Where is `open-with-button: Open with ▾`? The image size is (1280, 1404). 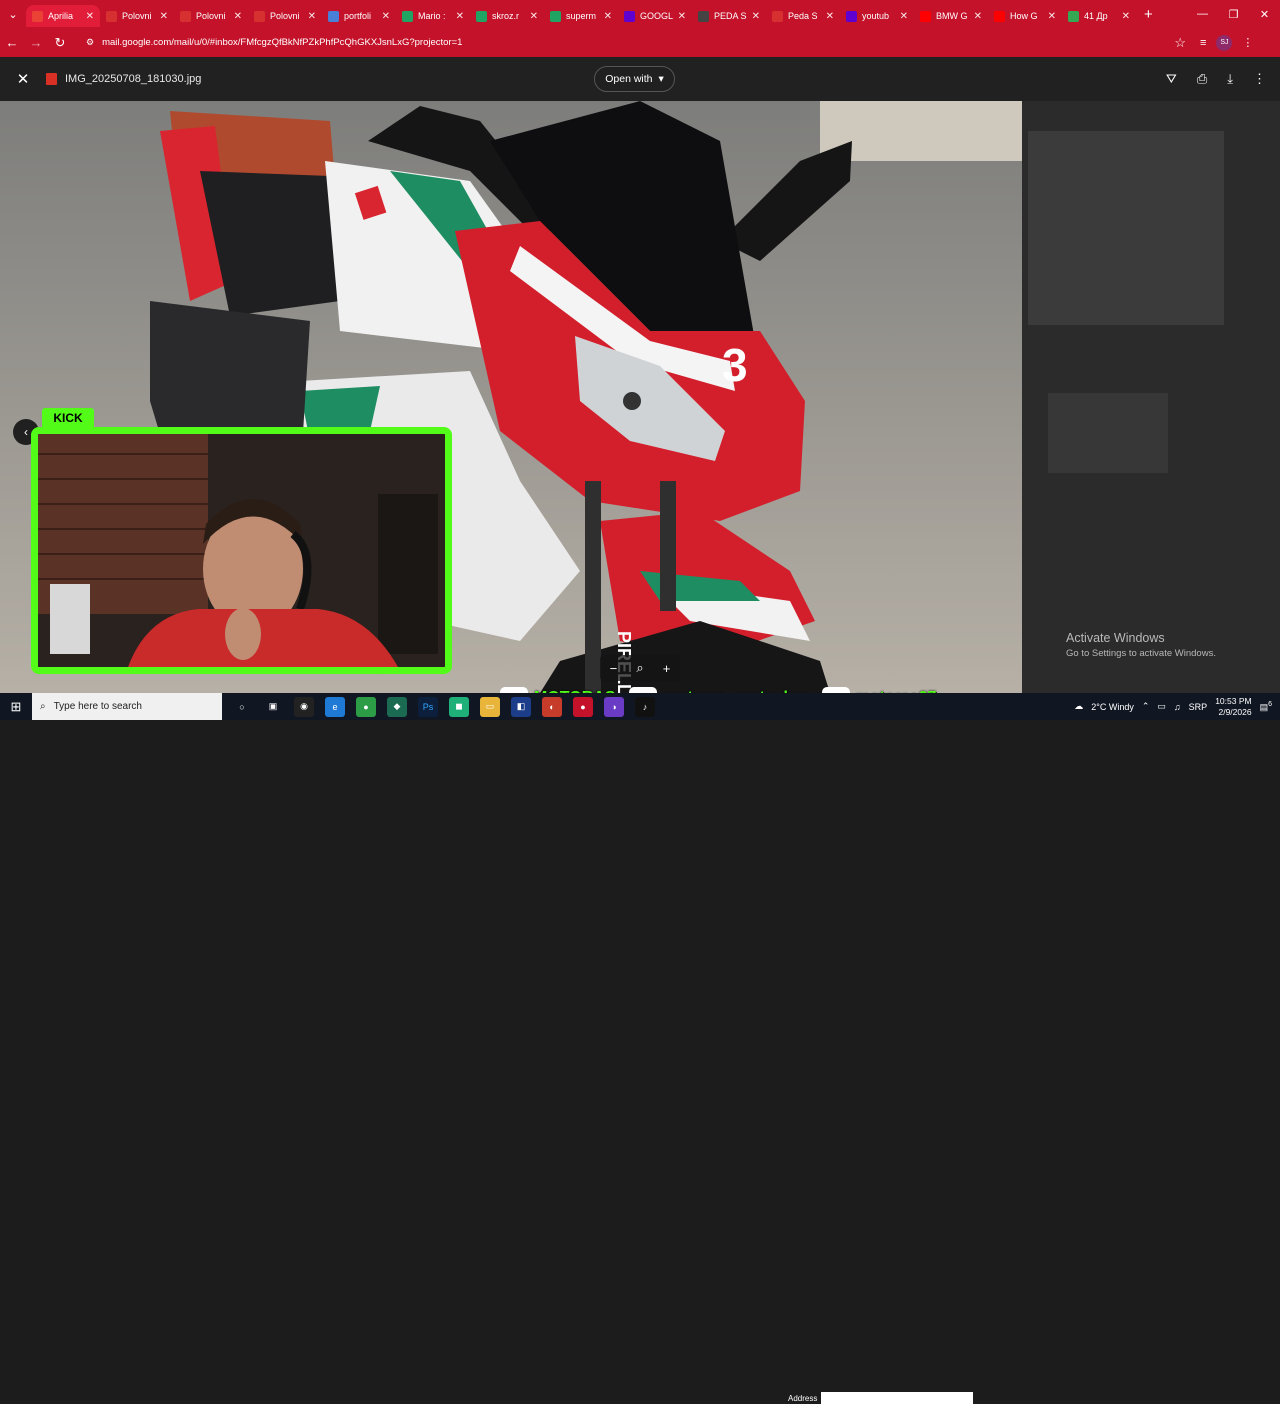 open-with-button: Open with ▾ is located at coordinates (634, 79).